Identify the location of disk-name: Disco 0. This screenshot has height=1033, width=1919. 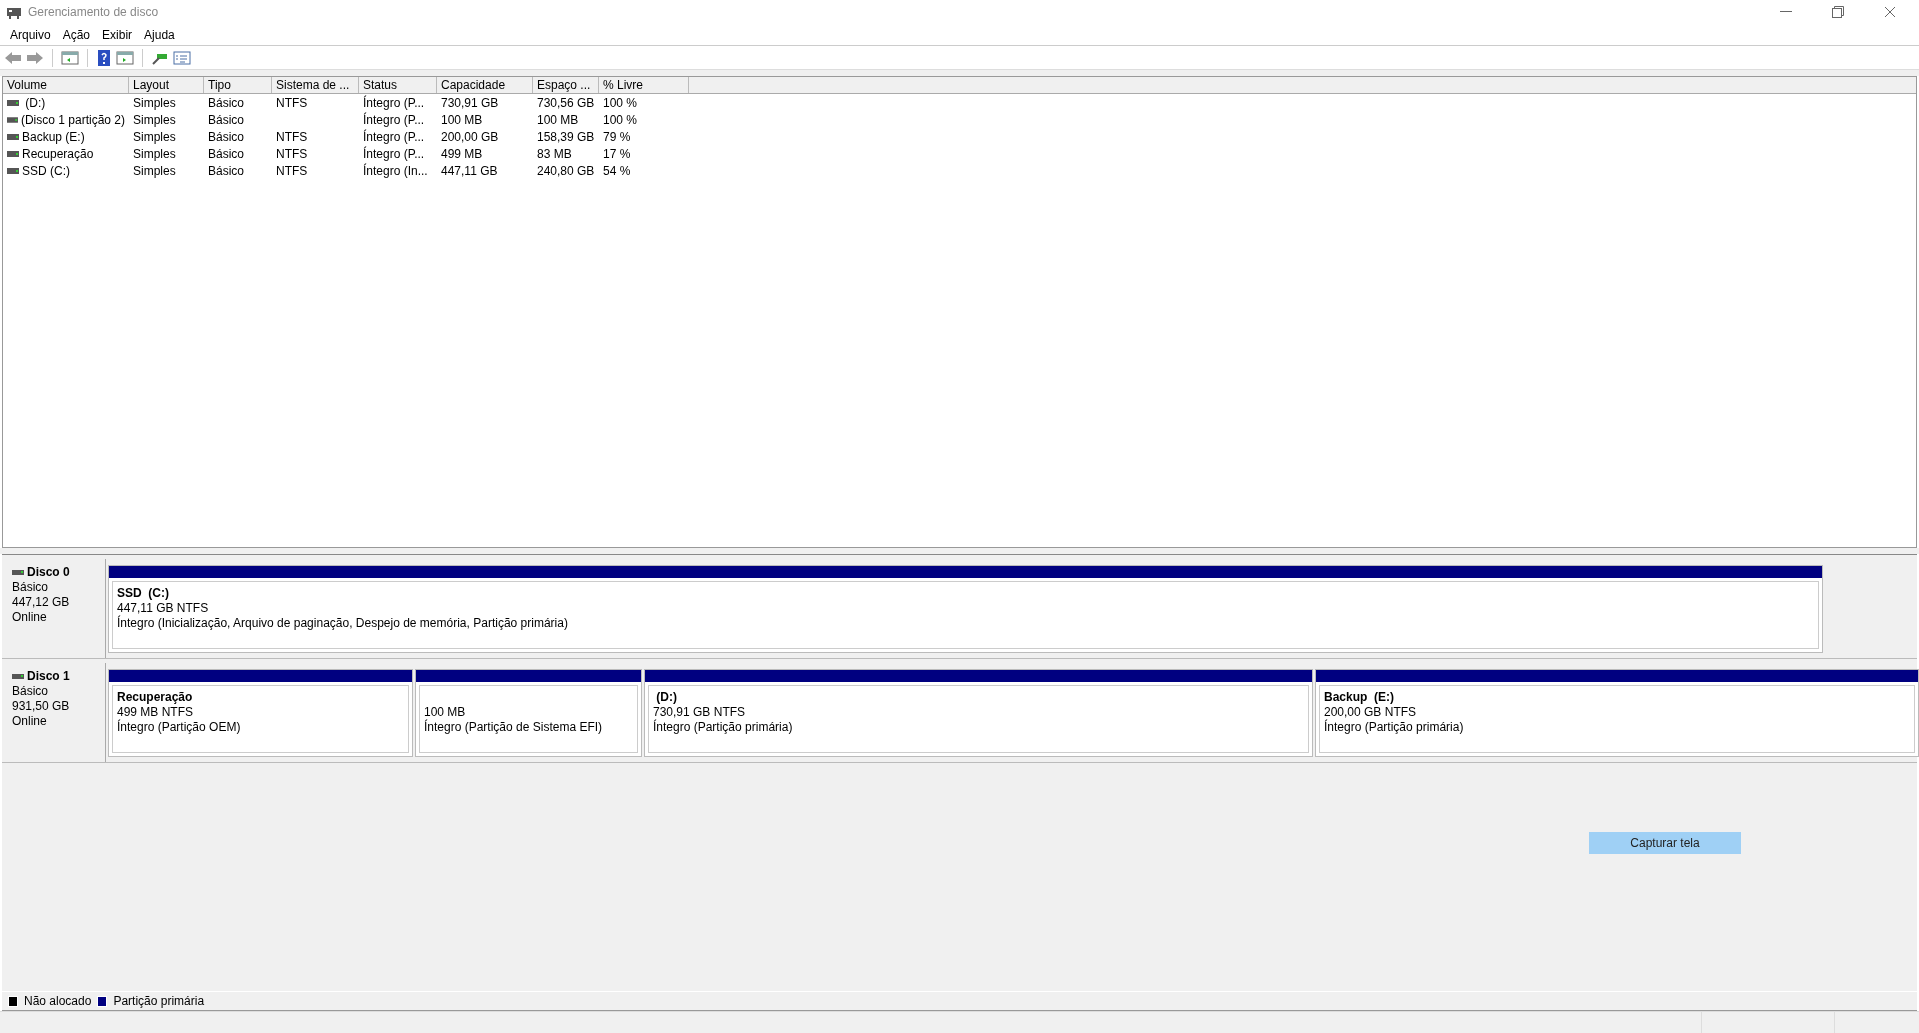
(48, 572).